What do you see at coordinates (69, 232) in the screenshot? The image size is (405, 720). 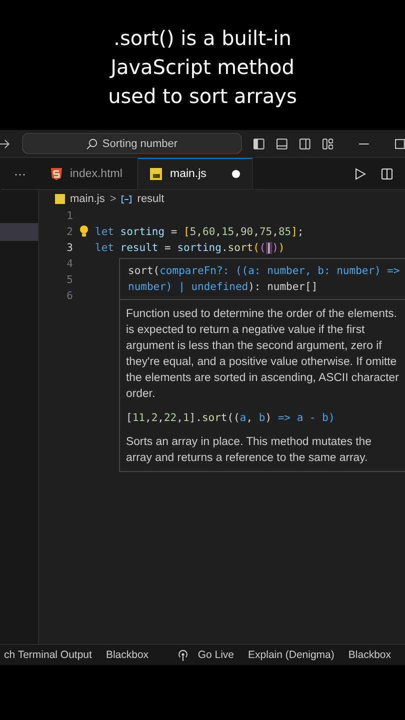 I see `line-number: 2` at bounding box center [69, 232].